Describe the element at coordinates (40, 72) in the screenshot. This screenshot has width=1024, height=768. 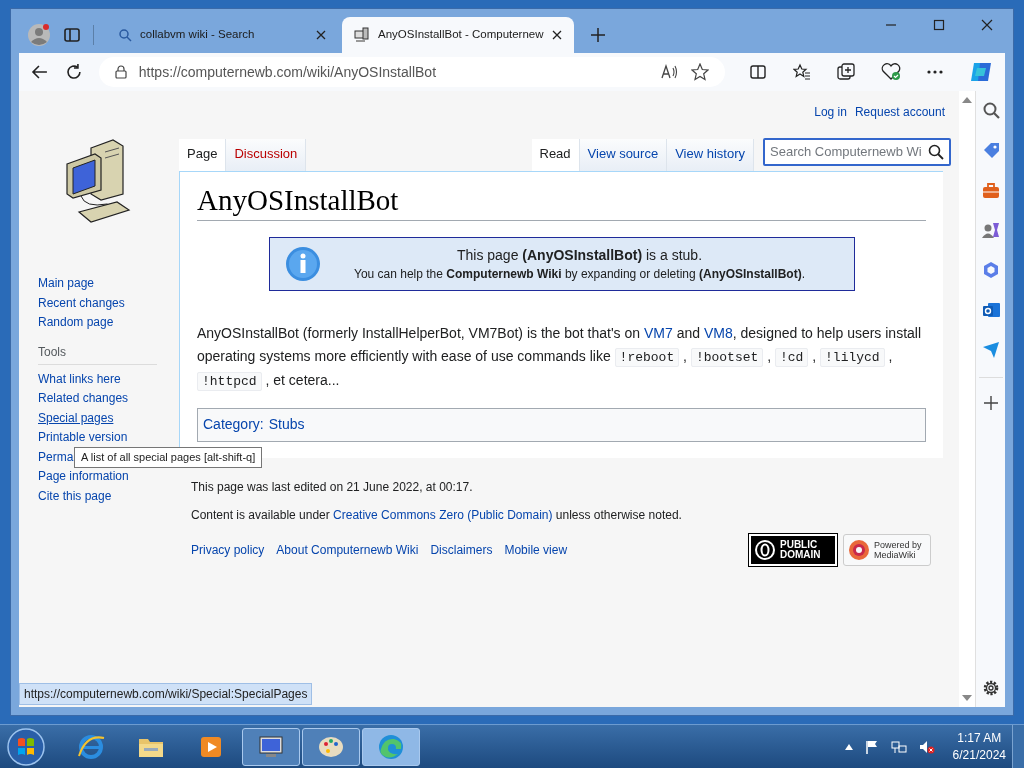
I see `back-icon` at that location.